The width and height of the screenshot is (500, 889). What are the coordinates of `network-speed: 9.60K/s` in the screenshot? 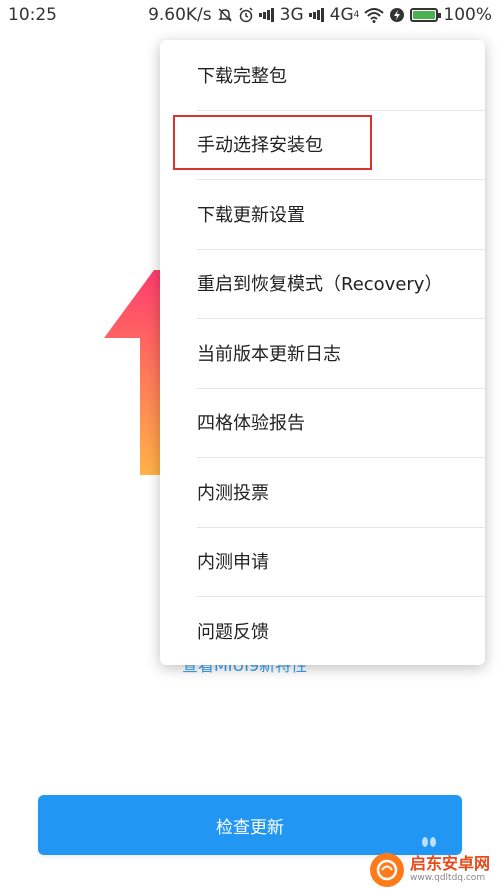 It's located at (180, 15).